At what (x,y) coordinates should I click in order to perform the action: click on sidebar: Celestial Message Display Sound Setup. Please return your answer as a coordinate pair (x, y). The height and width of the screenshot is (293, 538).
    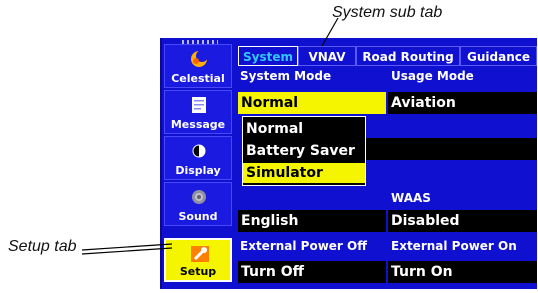
    Looking at the image, I should click on (199, 163).